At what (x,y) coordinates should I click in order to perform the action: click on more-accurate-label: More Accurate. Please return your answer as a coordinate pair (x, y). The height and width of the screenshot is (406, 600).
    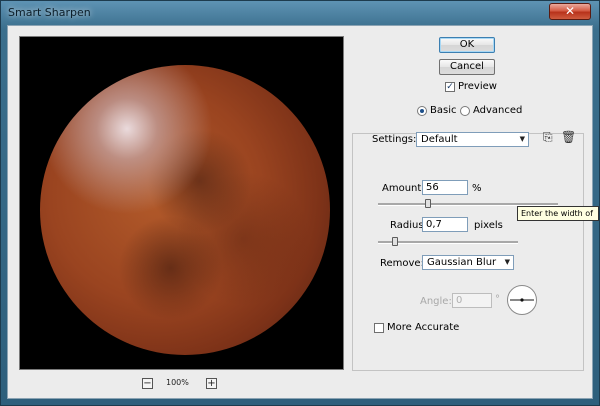
    Looking at the image, I should click on (423, 327).